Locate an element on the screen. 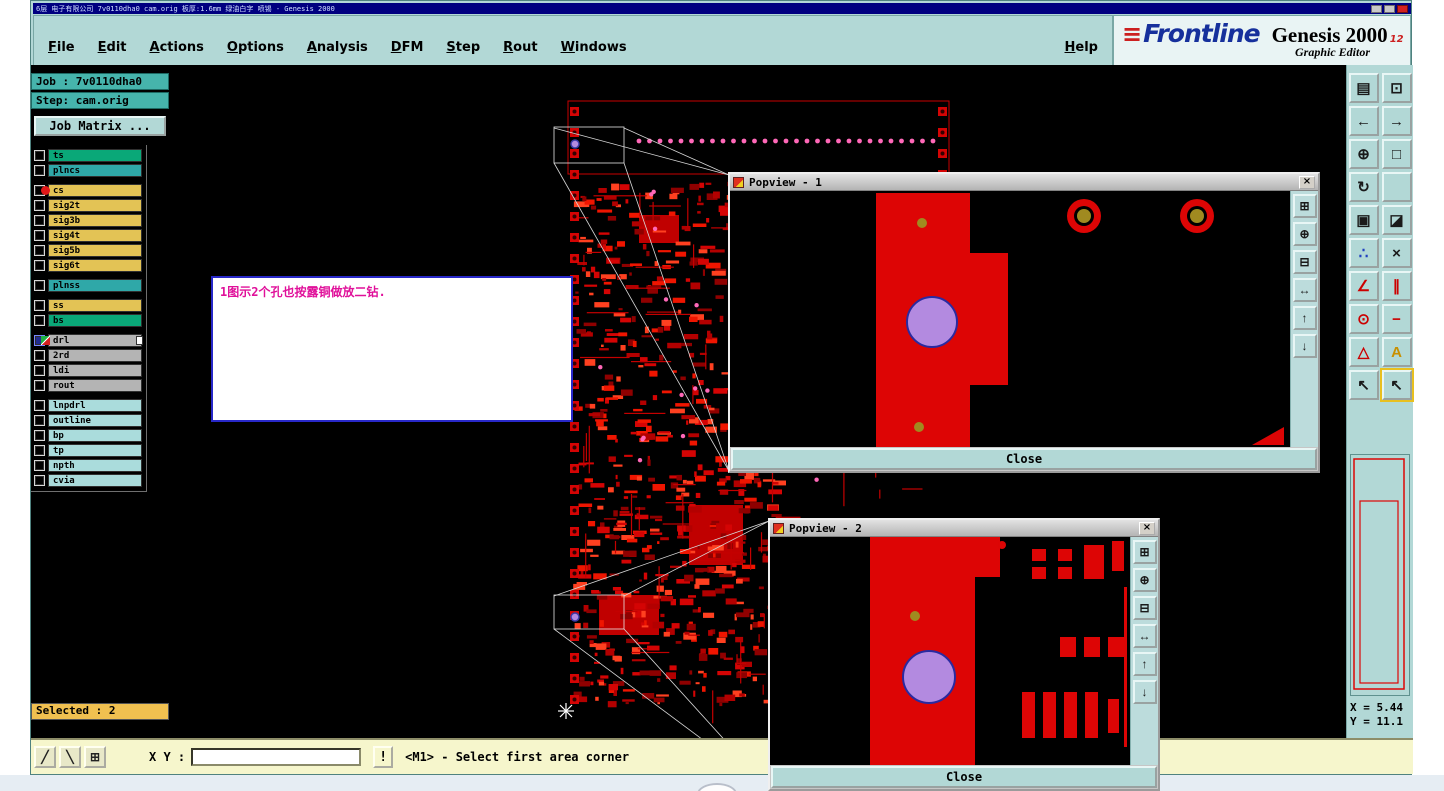 This screenshot has width=1444, height=791. layer-row-sig6t: sig6t is located at coordinates (88, 265).